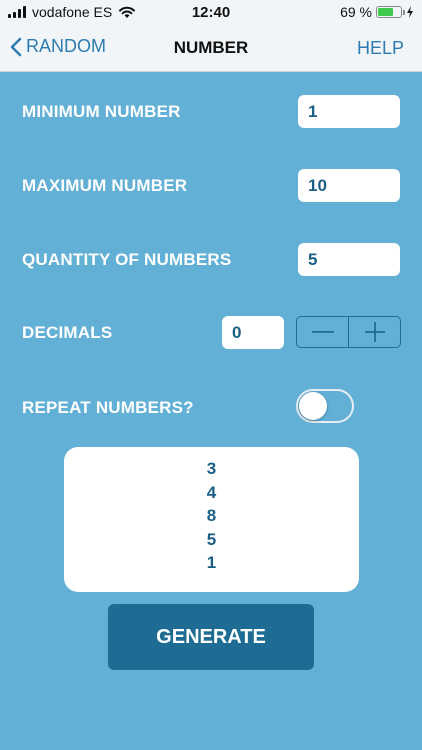 This screenshot has height=750, width=422. What do you see at coordinates (380, 48) in the screenshot?
I see `help-button: HELP` at bounding box center [380, 48].